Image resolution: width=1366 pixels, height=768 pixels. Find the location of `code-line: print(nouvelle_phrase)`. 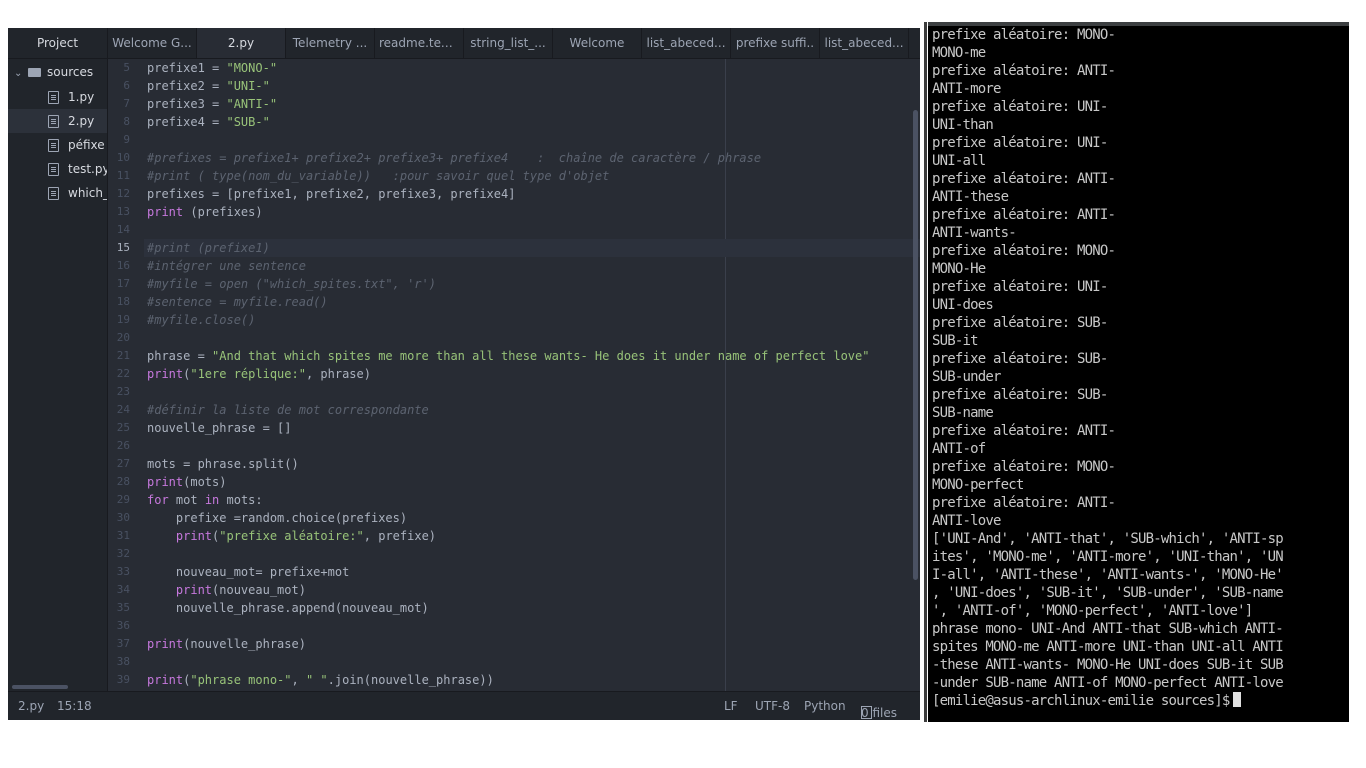

code-line: print(nouvelle_phrase) is located at coordinates (532, 644).